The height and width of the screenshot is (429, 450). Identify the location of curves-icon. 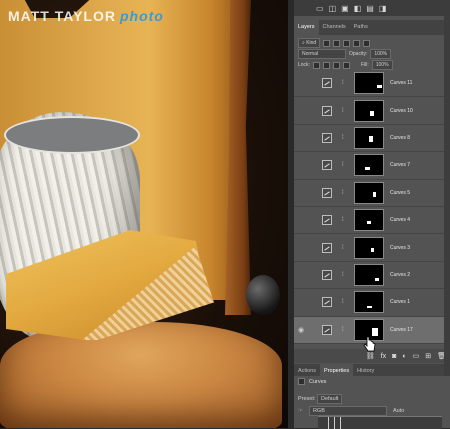
(301, 381).